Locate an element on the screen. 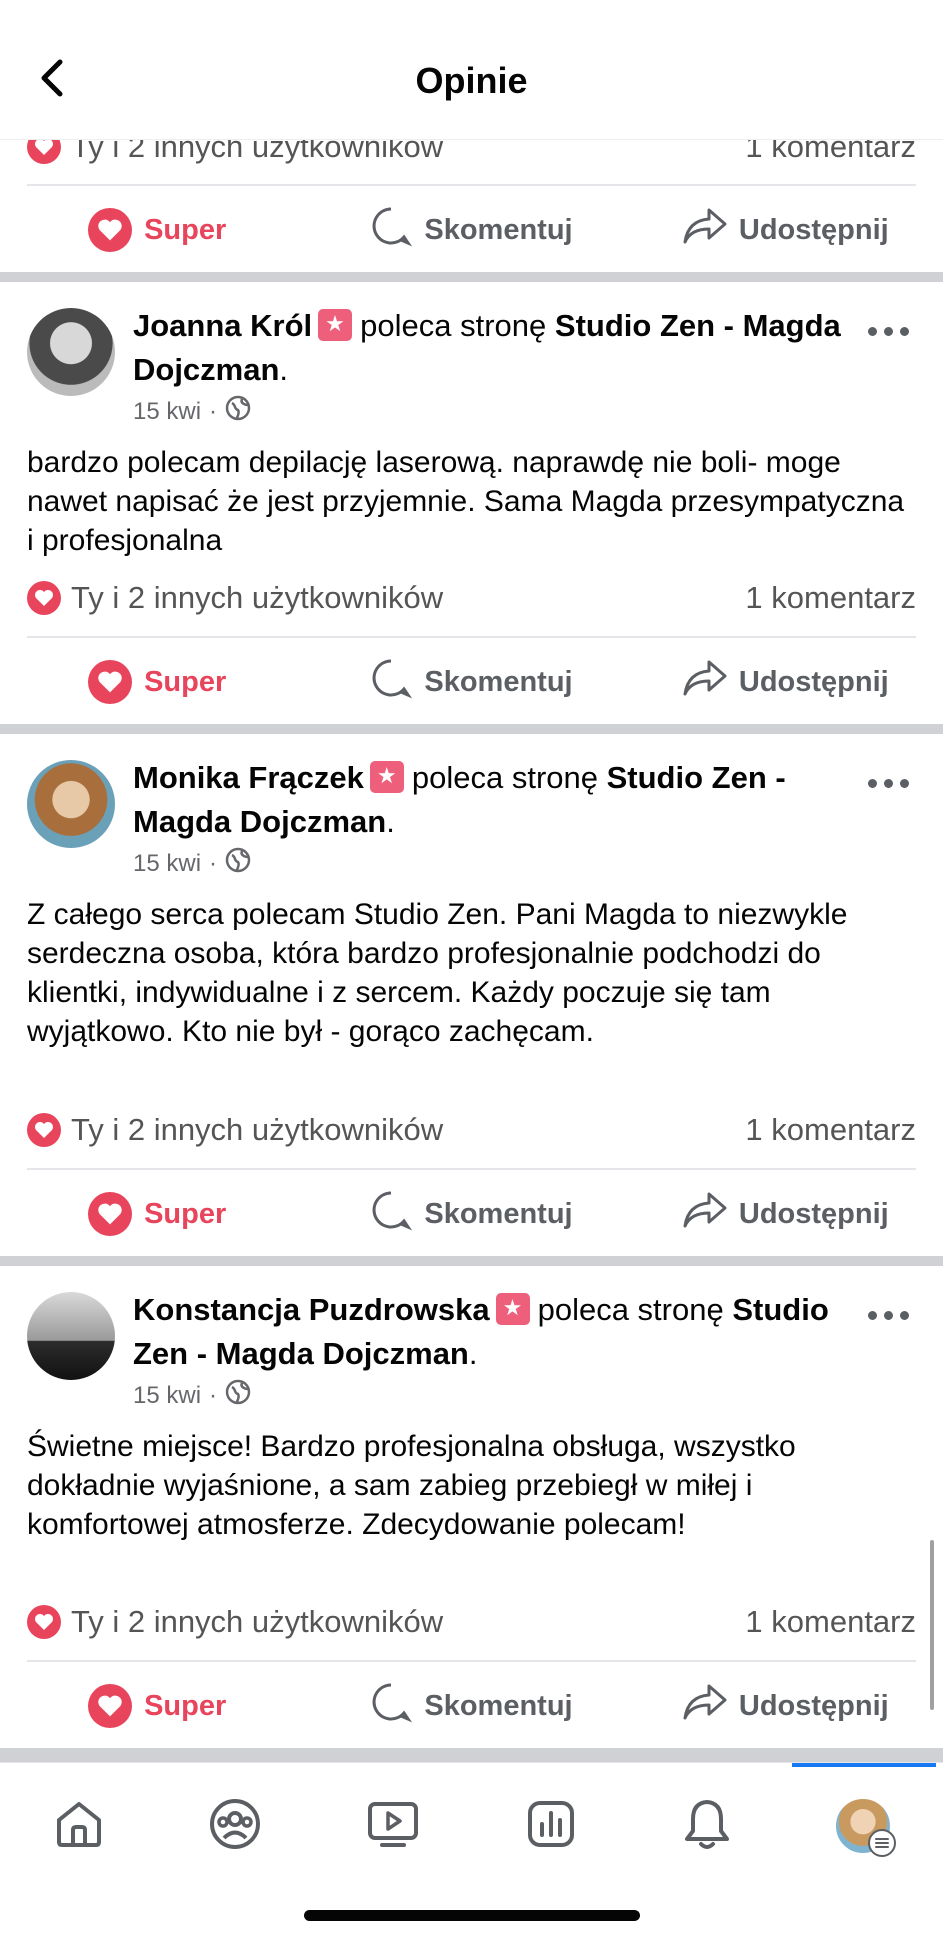 This screenshot has height=1938, width=943. page-title: Opinie is located at coordinates (471, 80).